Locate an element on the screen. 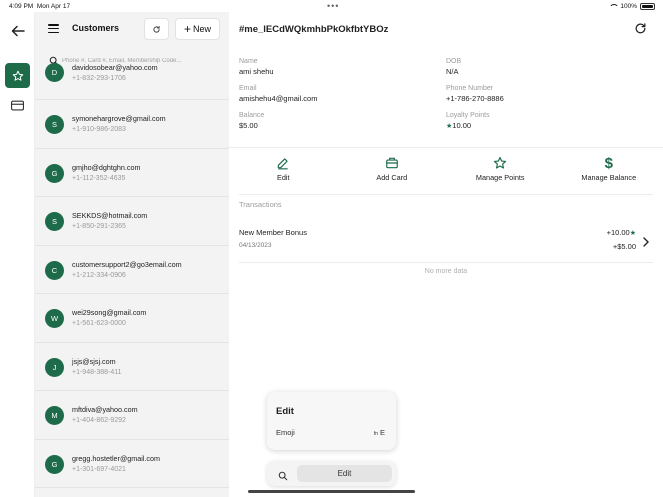 The width and height of the screenshot is (663, 497). name-field: Name ami shehu is located at coordinates (256, 67).